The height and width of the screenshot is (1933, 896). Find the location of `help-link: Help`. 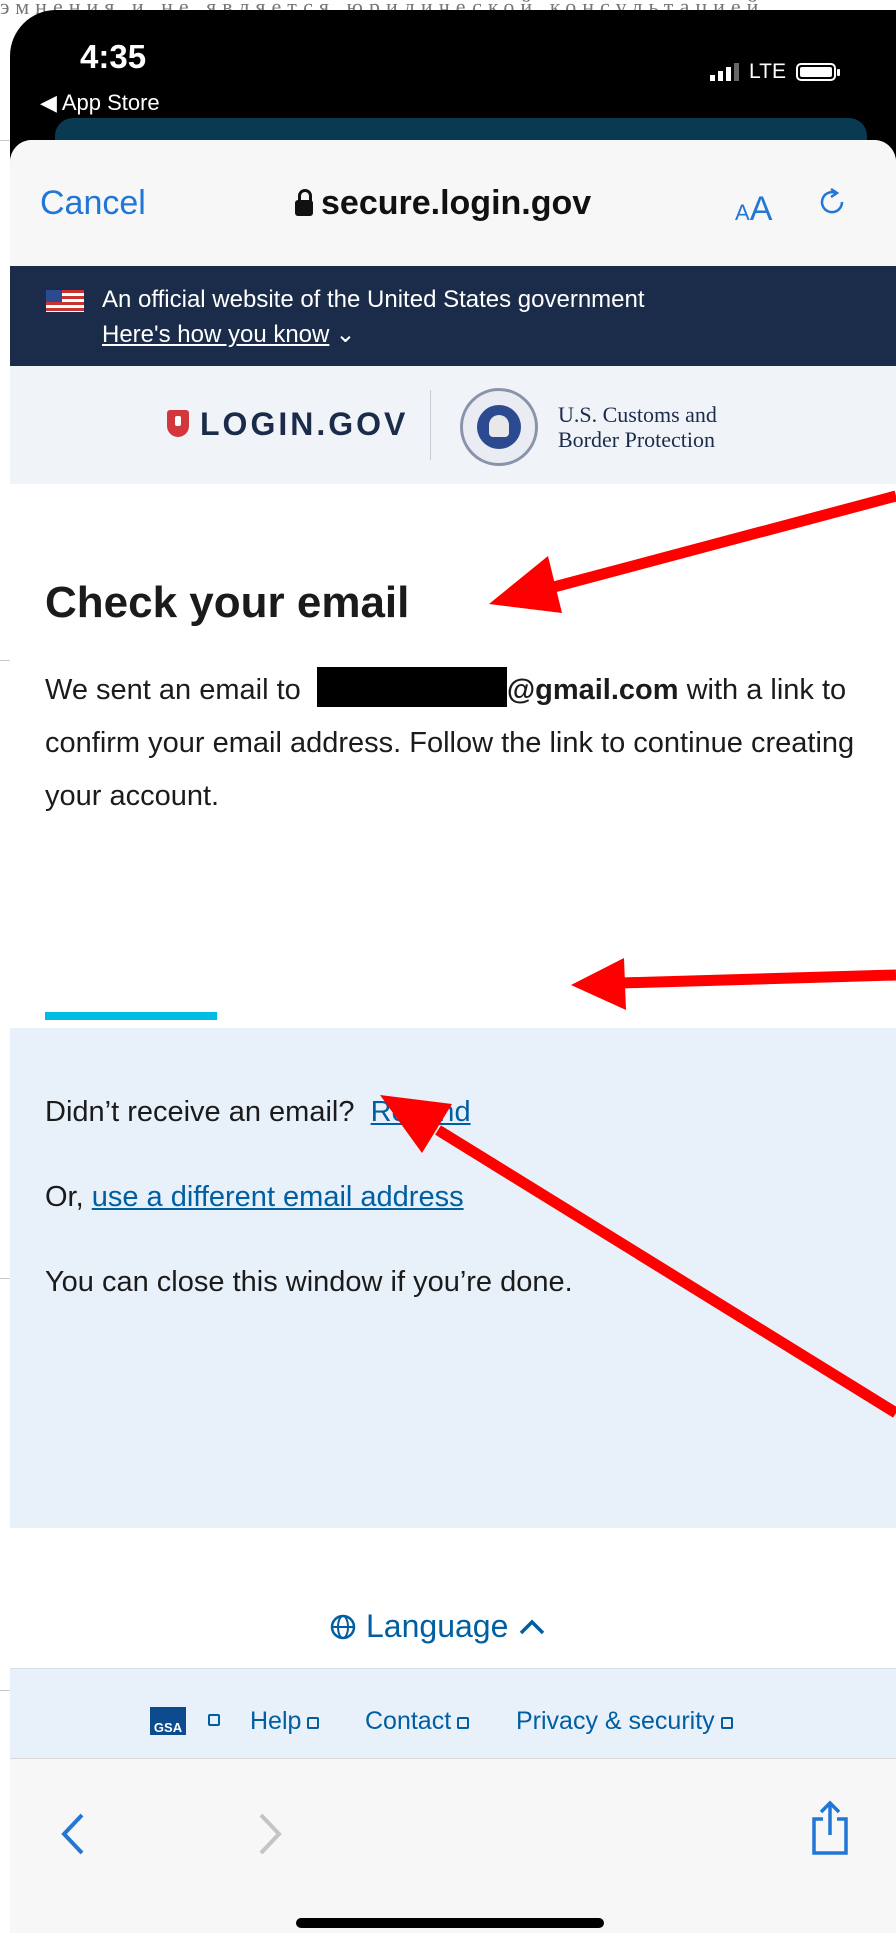

help-link: Help is located at coordinates (285, 1721).